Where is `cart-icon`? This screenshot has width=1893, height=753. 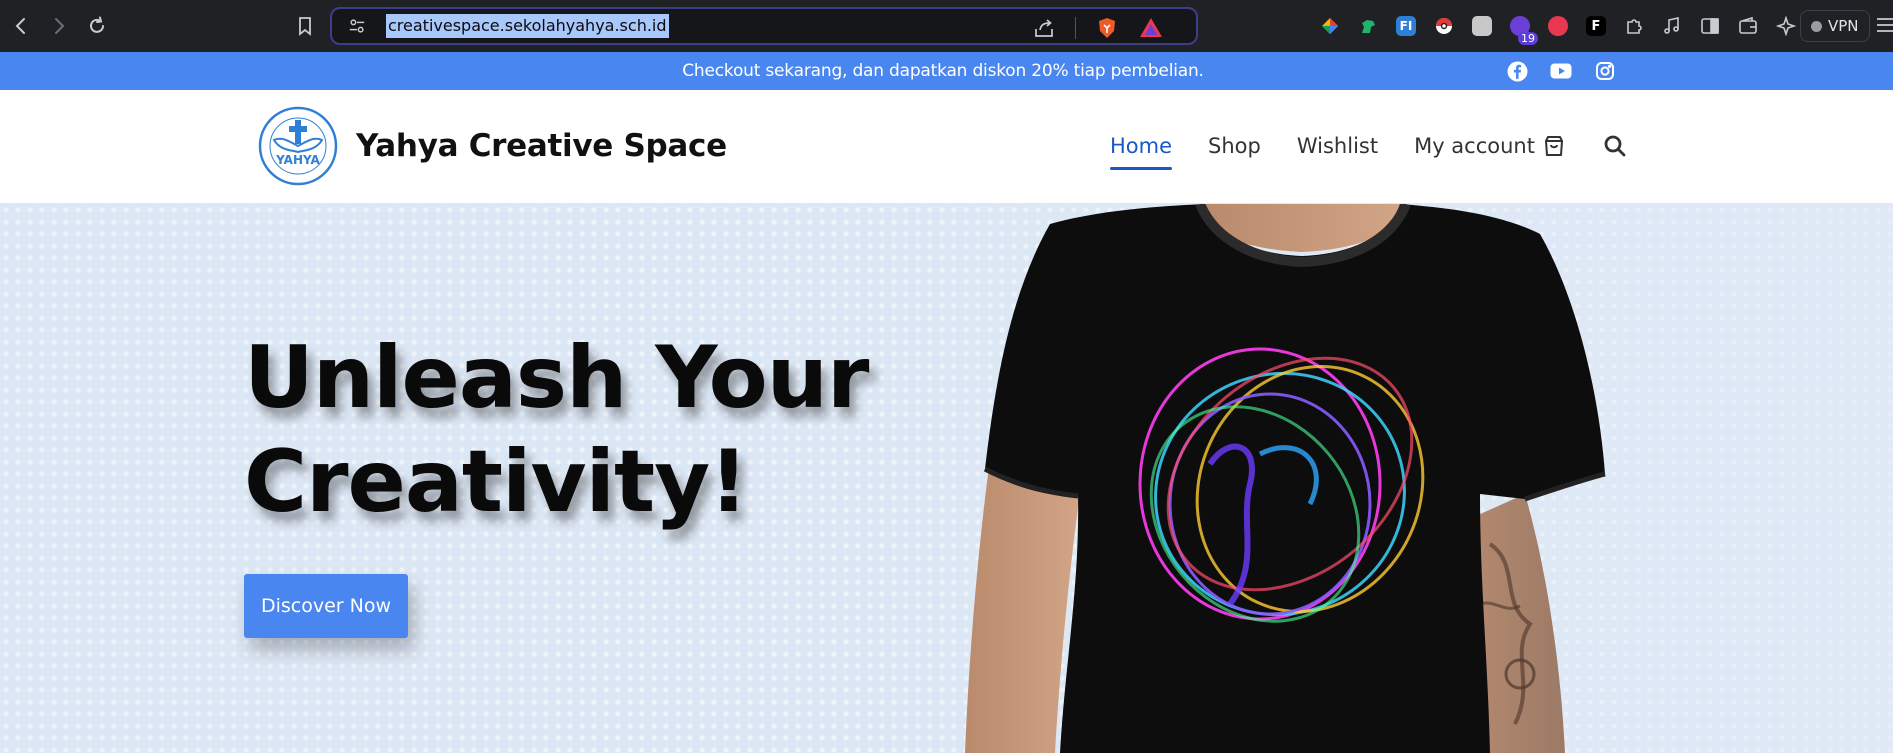 cart-icon is located at coordinates (1554, 148).